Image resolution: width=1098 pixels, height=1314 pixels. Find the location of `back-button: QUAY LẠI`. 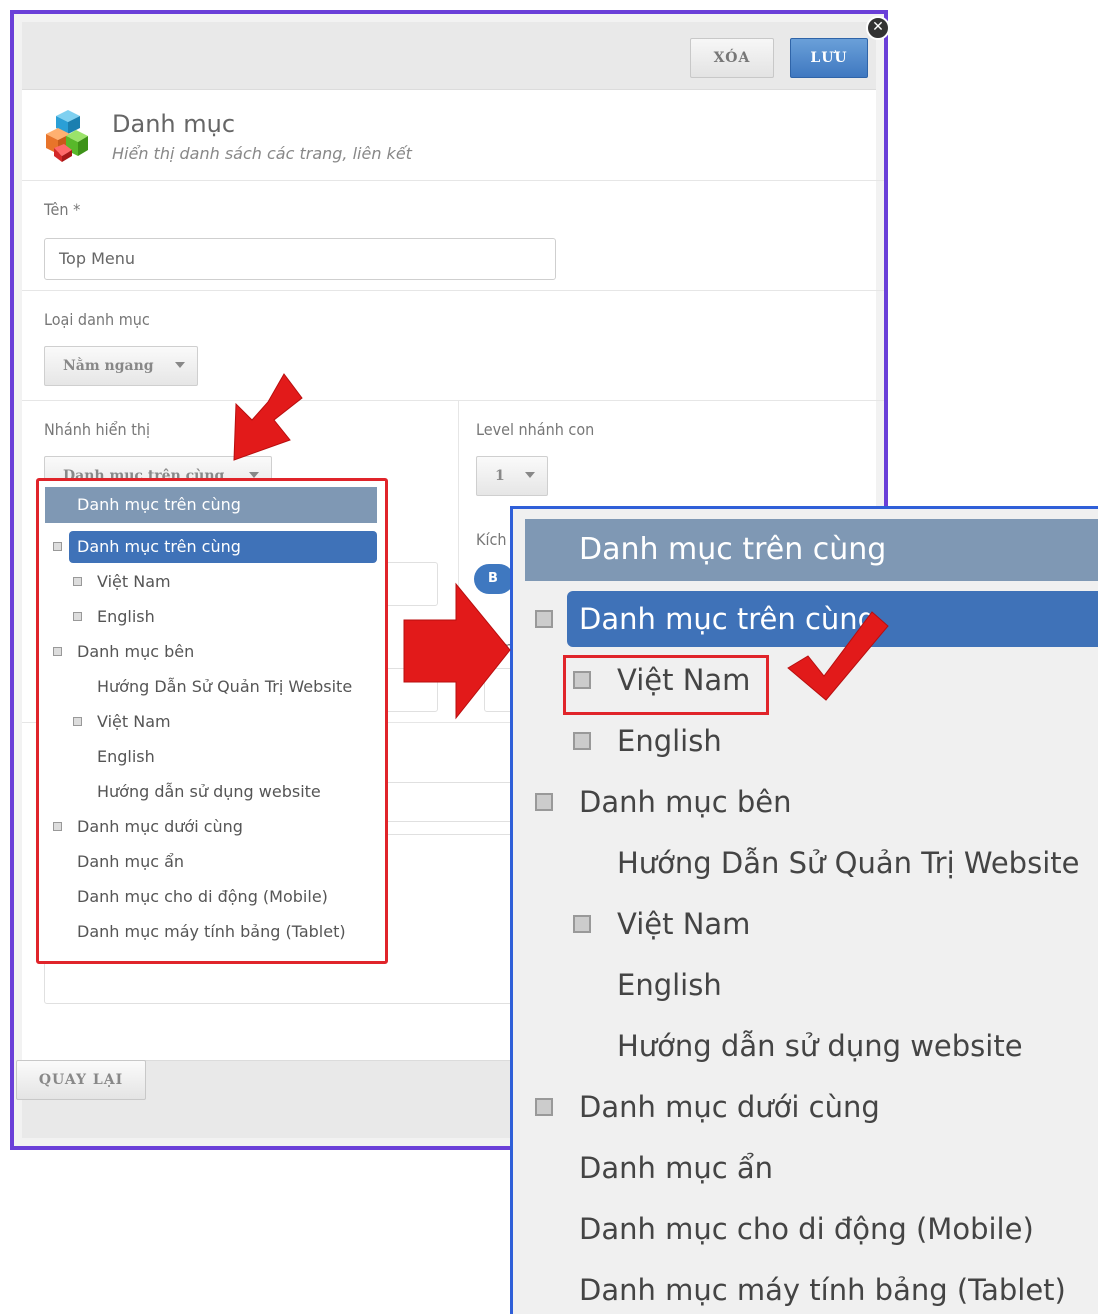

back-button: QUAY LẠI is located at coordinates (81, 1080).